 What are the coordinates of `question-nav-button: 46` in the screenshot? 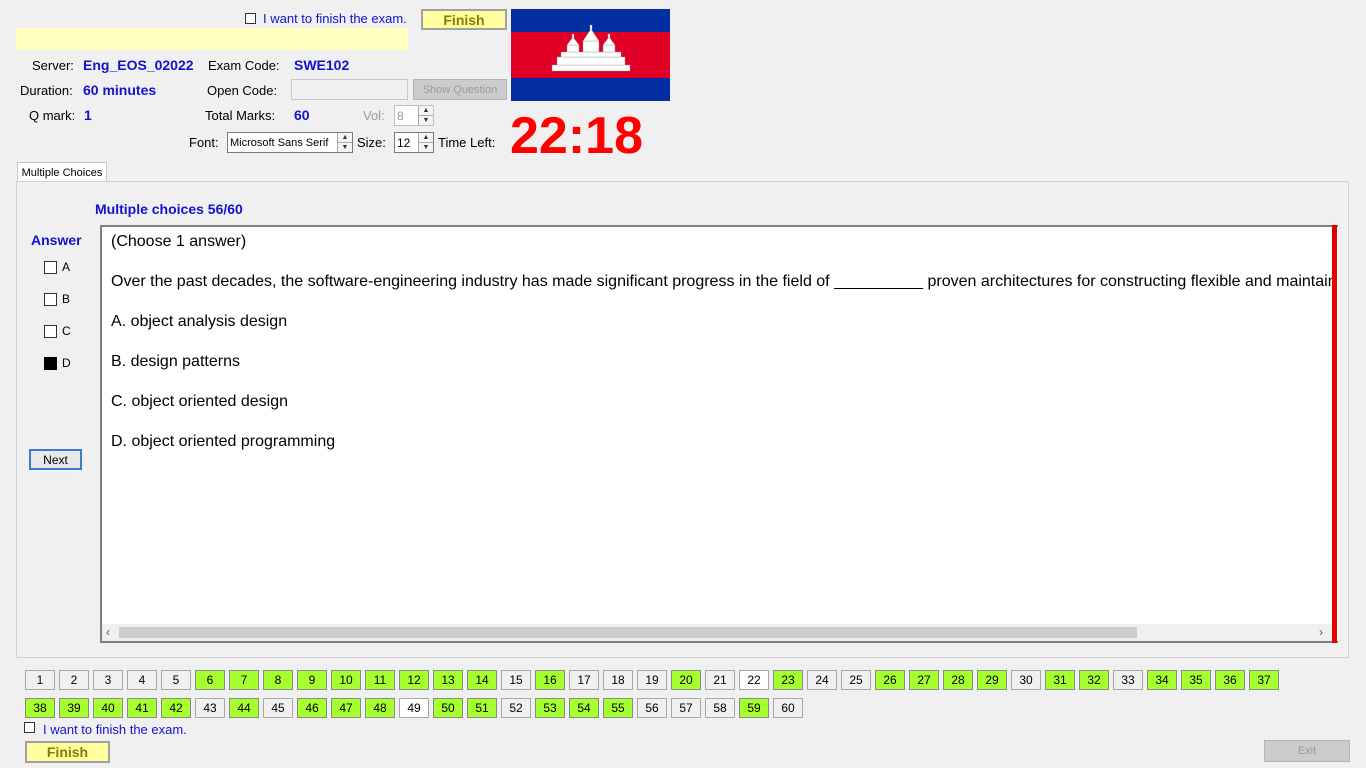 It's located at (312, 708).